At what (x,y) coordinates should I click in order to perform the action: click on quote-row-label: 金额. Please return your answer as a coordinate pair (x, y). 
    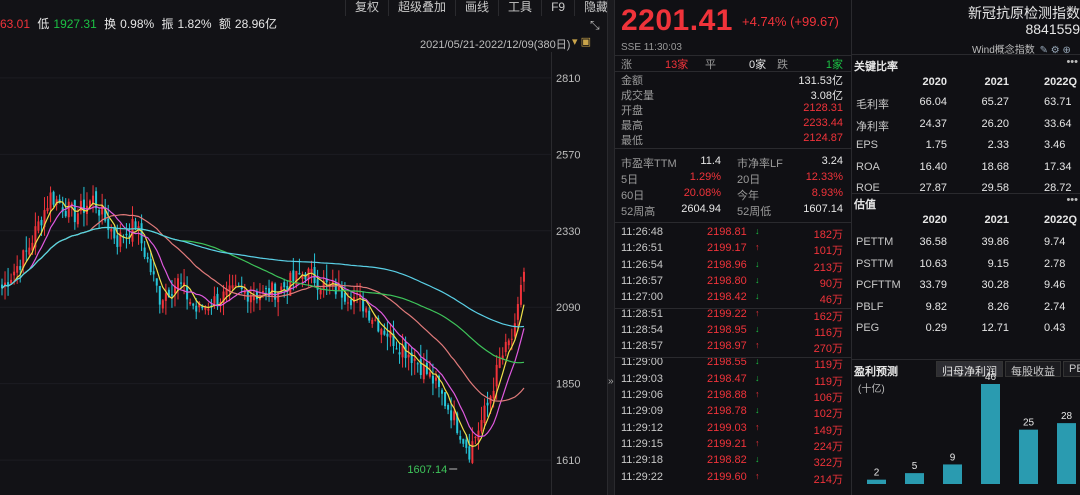
    Looking at the image, I should click on (632, 81).